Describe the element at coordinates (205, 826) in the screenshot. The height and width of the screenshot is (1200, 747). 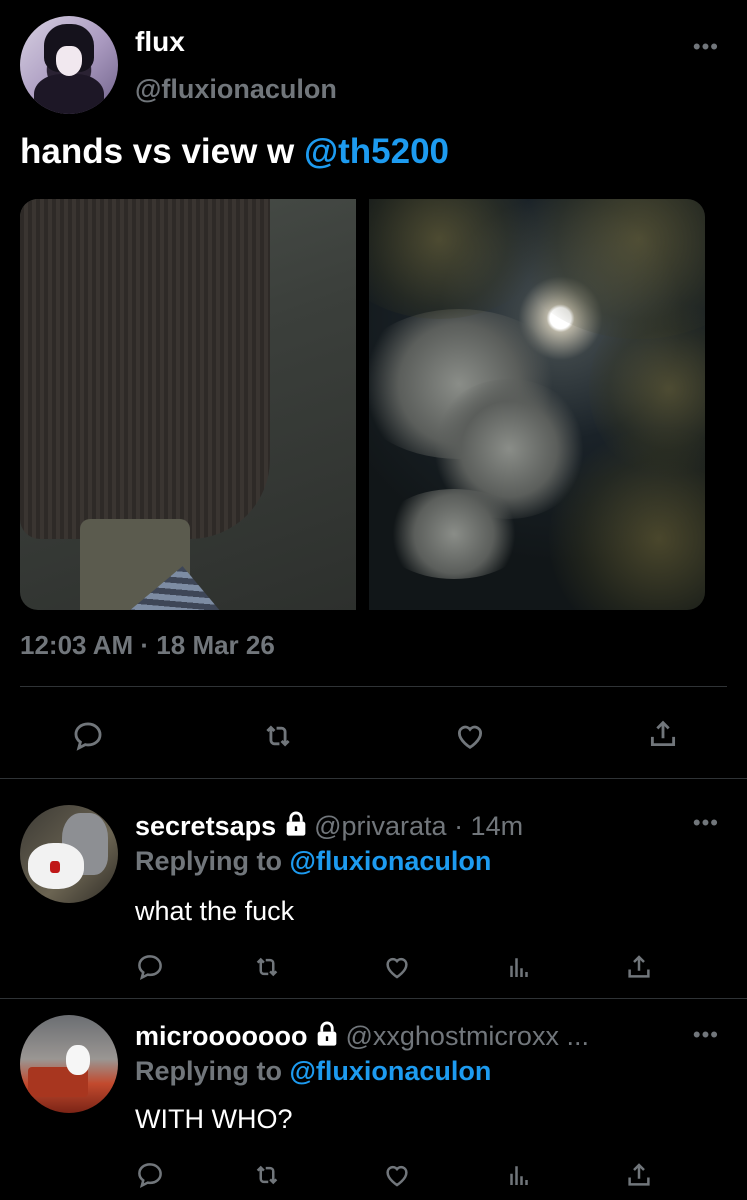
I see `reply-author-name: secretsaps` at that location.